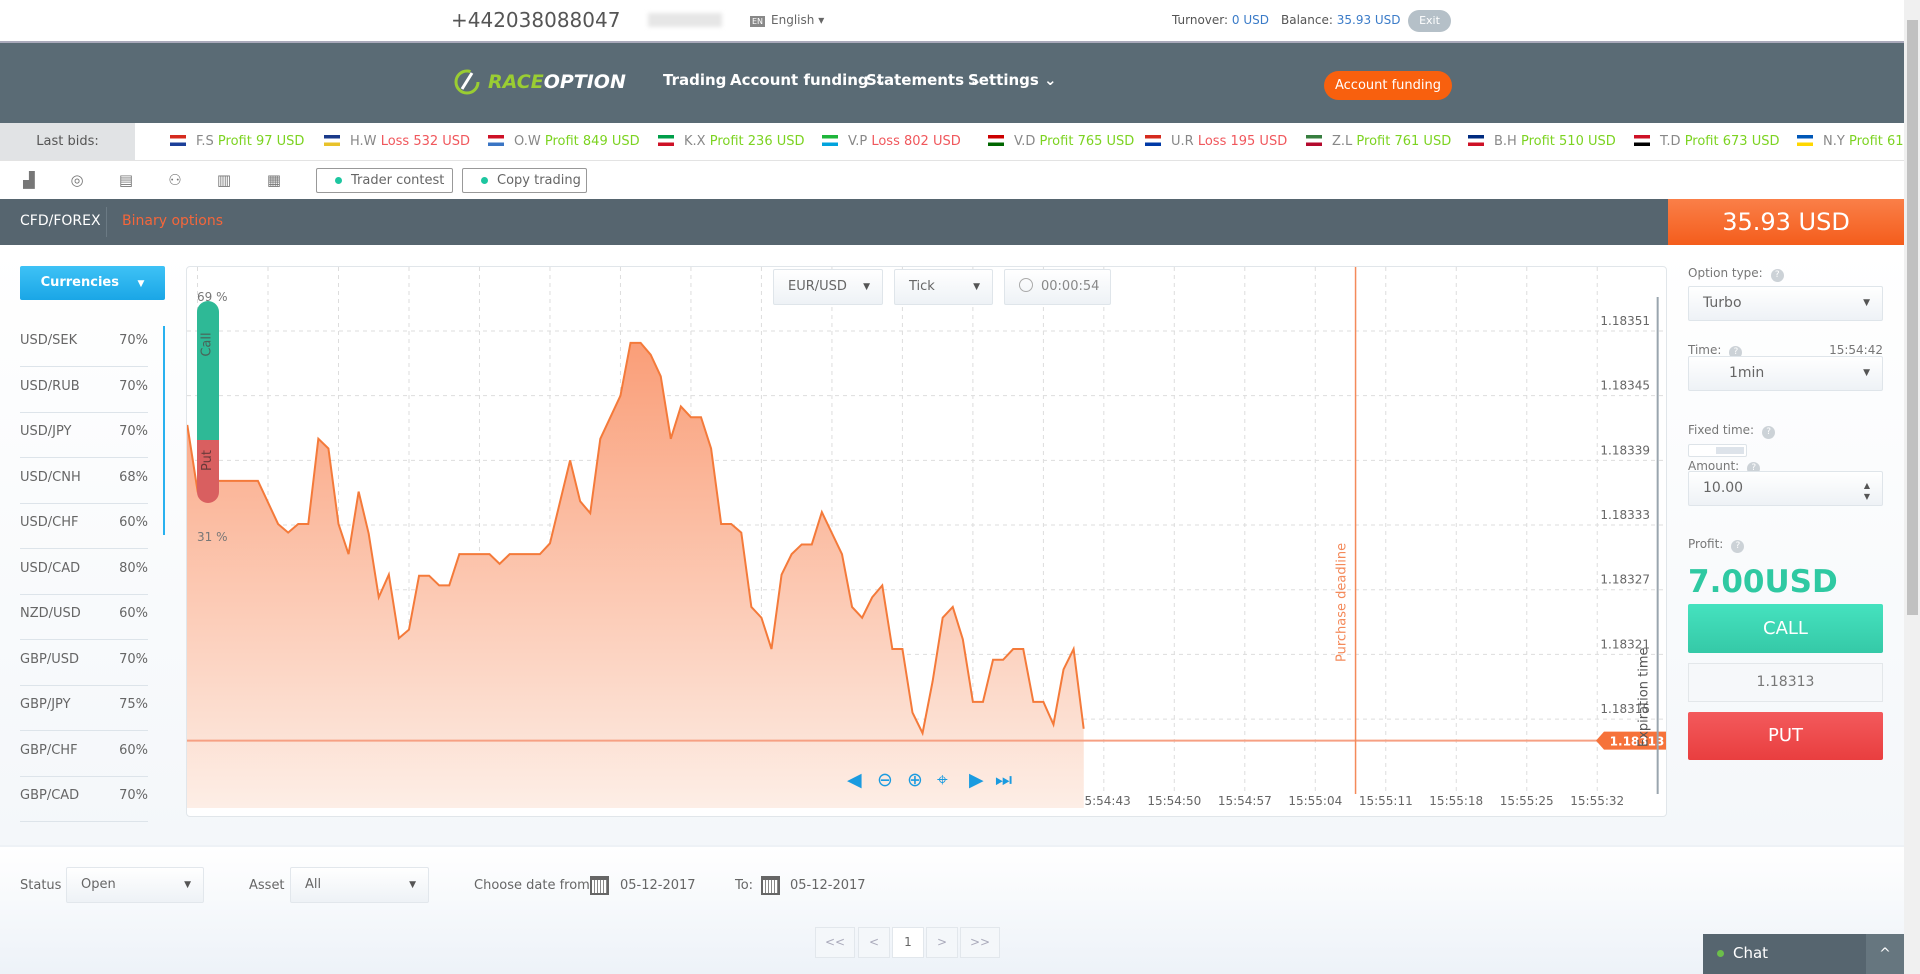  Describe the element at coordinates (776, 141) in the screenshot. I see `bid-amount: 236 USD` at that location.